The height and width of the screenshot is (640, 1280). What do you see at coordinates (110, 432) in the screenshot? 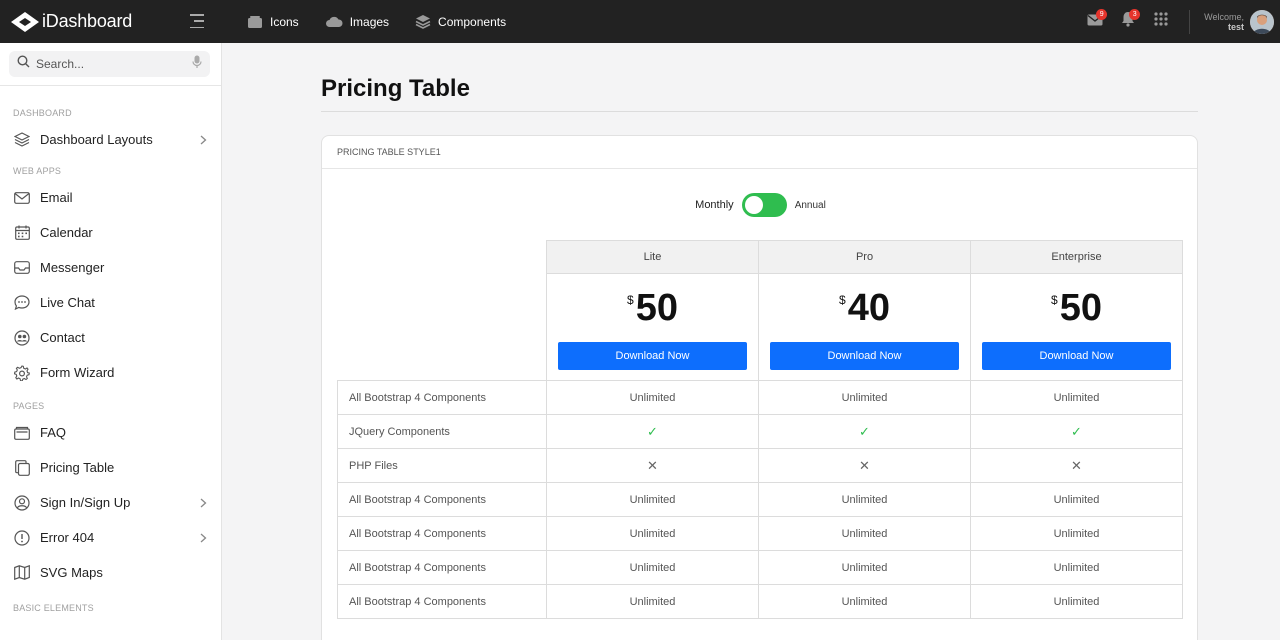
I see `sidebar-item-faq: FAQ` at bounding box center [110, 432].